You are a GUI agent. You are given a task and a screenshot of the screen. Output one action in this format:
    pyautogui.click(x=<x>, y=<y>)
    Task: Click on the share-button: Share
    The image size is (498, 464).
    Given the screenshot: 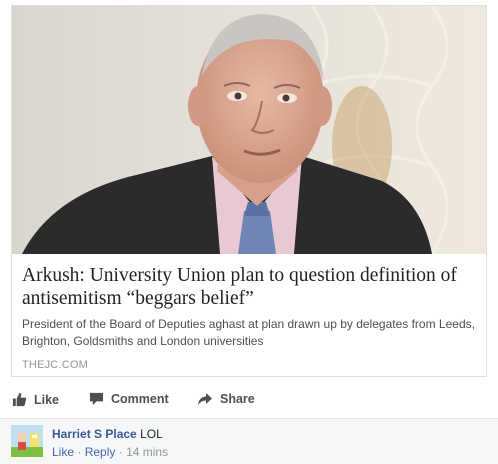 What is the action you would take?
    pyautogui.click(x=226, y=399)
    